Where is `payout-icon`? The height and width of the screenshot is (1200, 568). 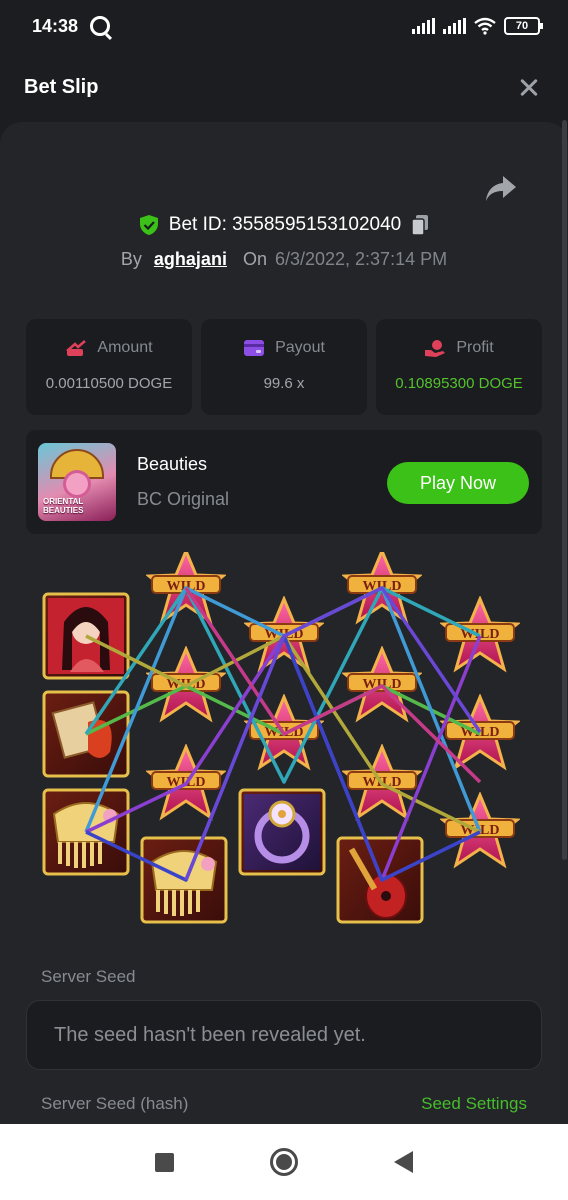
payout-icon is located at coordinates (254, 348).